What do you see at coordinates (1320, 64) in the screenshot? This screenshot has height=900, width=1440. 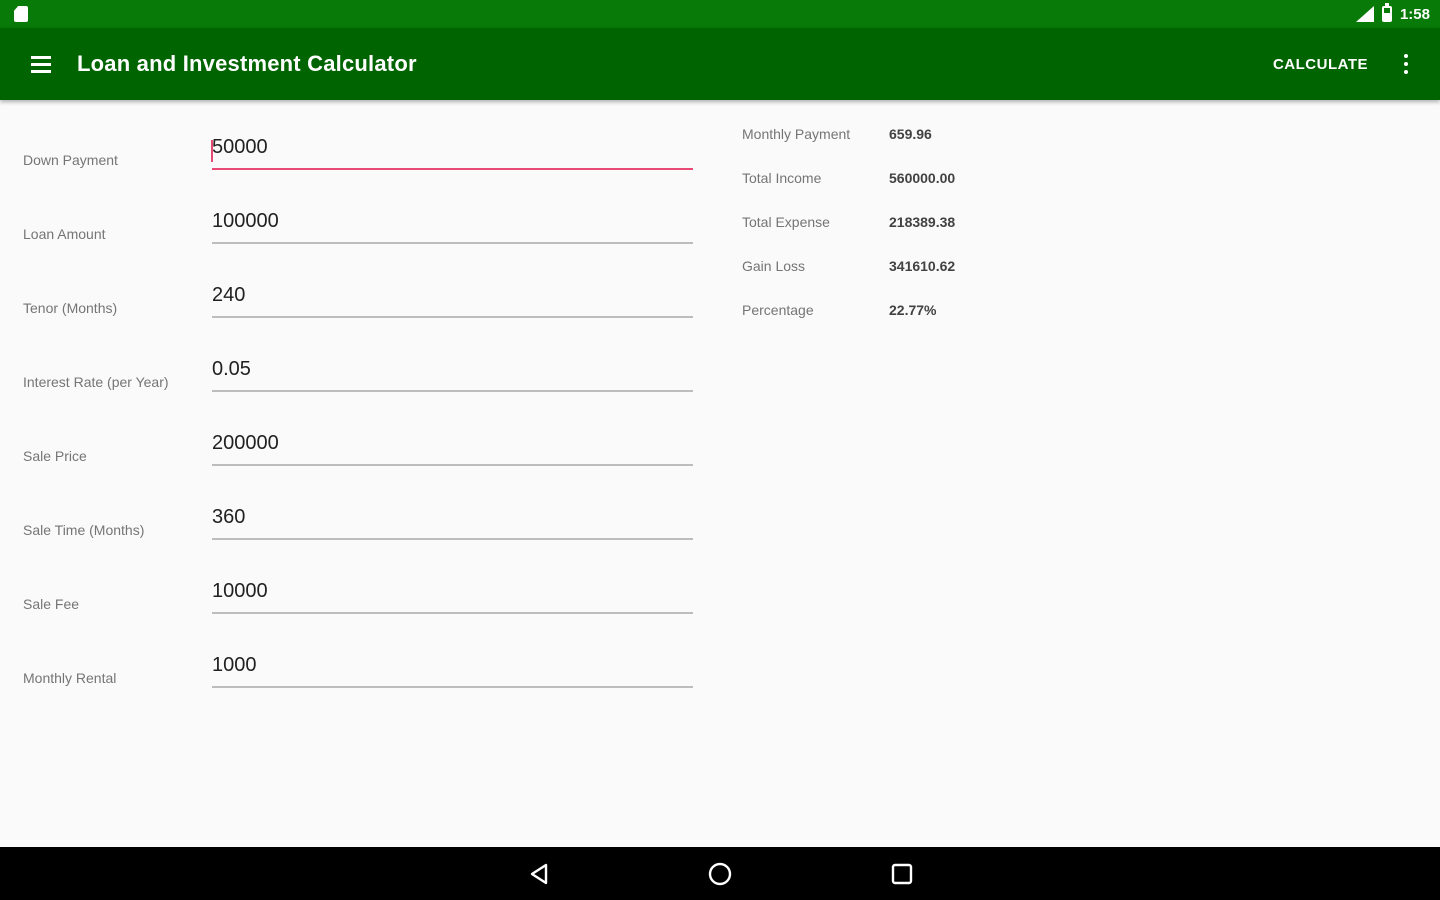 I see `calculate-button: CALCULATE` at bounding box center [1320, 64].